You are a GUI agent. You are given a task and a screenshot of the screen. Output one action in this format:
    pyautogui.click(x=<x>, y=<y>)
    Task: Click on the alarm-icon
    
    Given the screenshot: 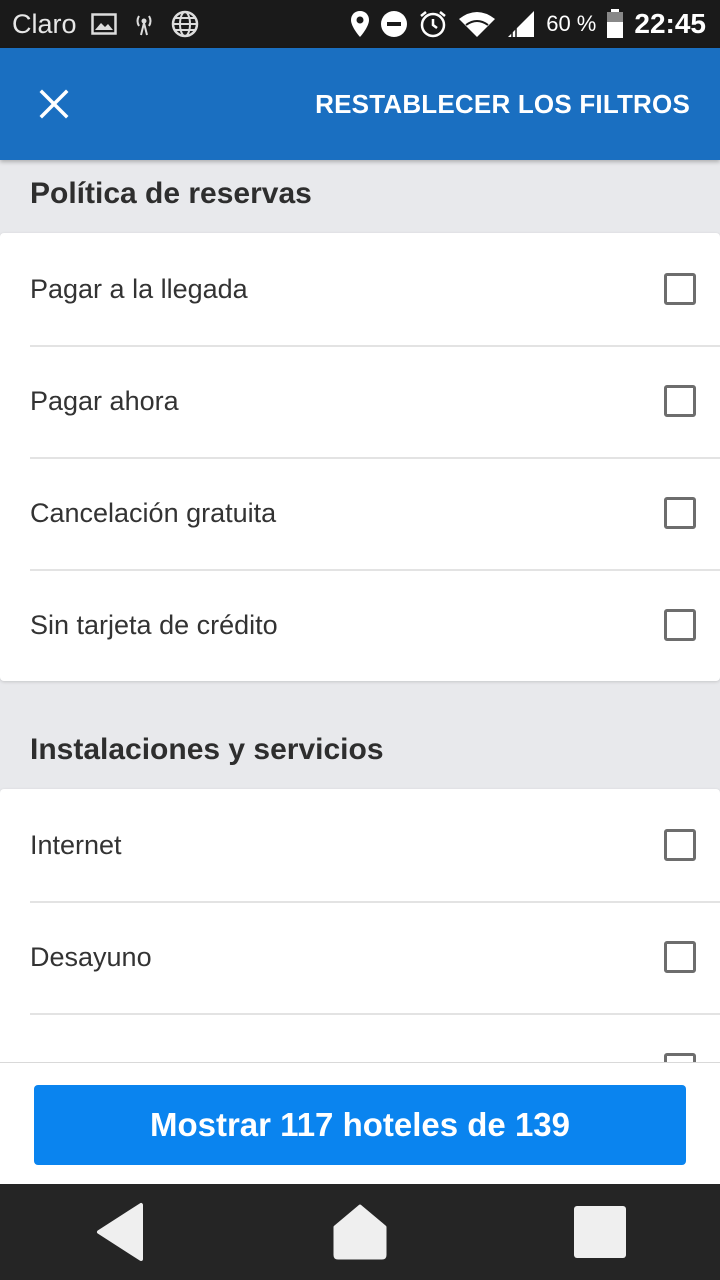 What is the action you would take?
    pyautogui.click(x=433, y=24)
    